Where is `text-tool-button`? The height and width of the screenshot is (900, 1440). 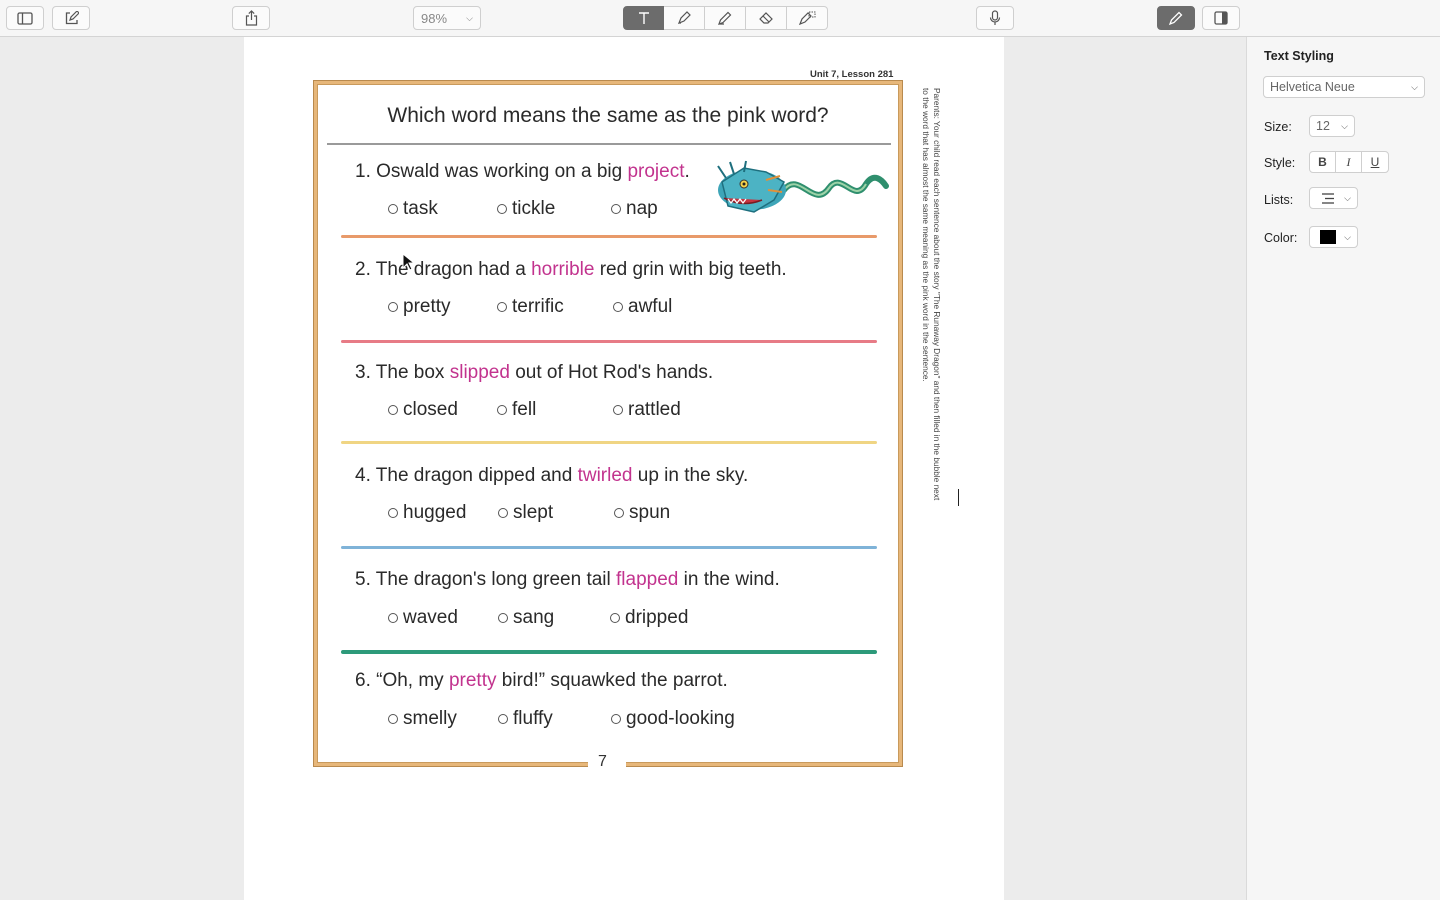
text-tool-button is located at coordinates (643, 18).